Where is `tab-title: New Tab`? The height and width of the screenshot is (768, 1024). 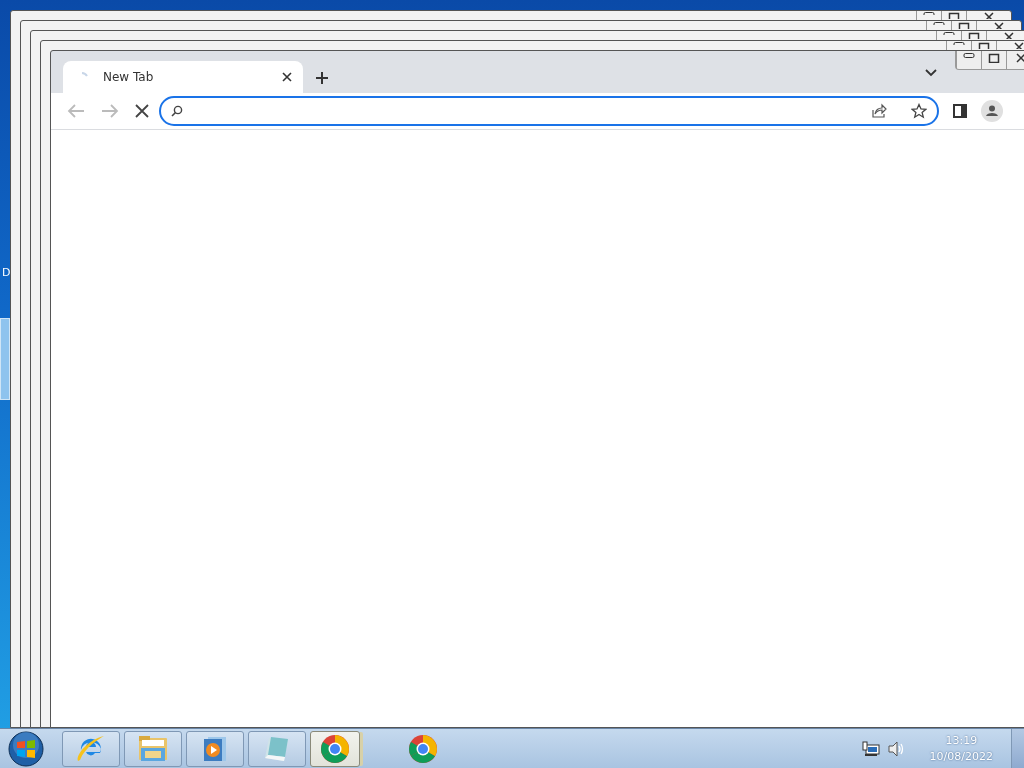
tab-title: New Tab is located at coordinates (129, 77).